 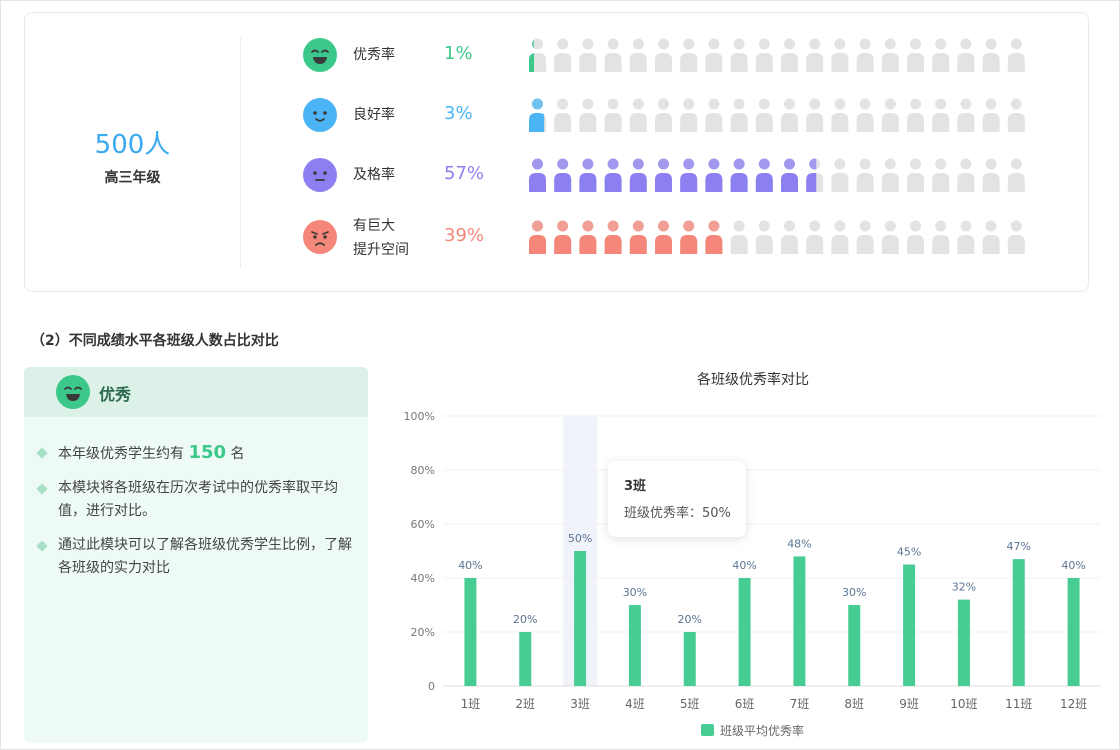 What do you see at coordinates (235, 454) in the screenshot?
I see `bullet-text-suffix: 名` at bounding box center [235, 454].